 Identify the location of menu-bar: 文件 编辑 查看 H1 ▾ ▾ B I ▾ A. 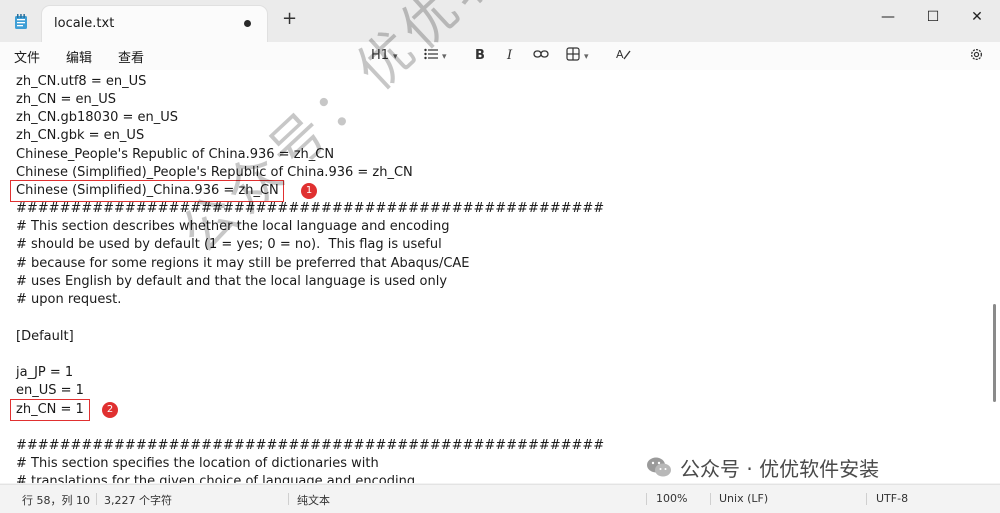
(500, 56).